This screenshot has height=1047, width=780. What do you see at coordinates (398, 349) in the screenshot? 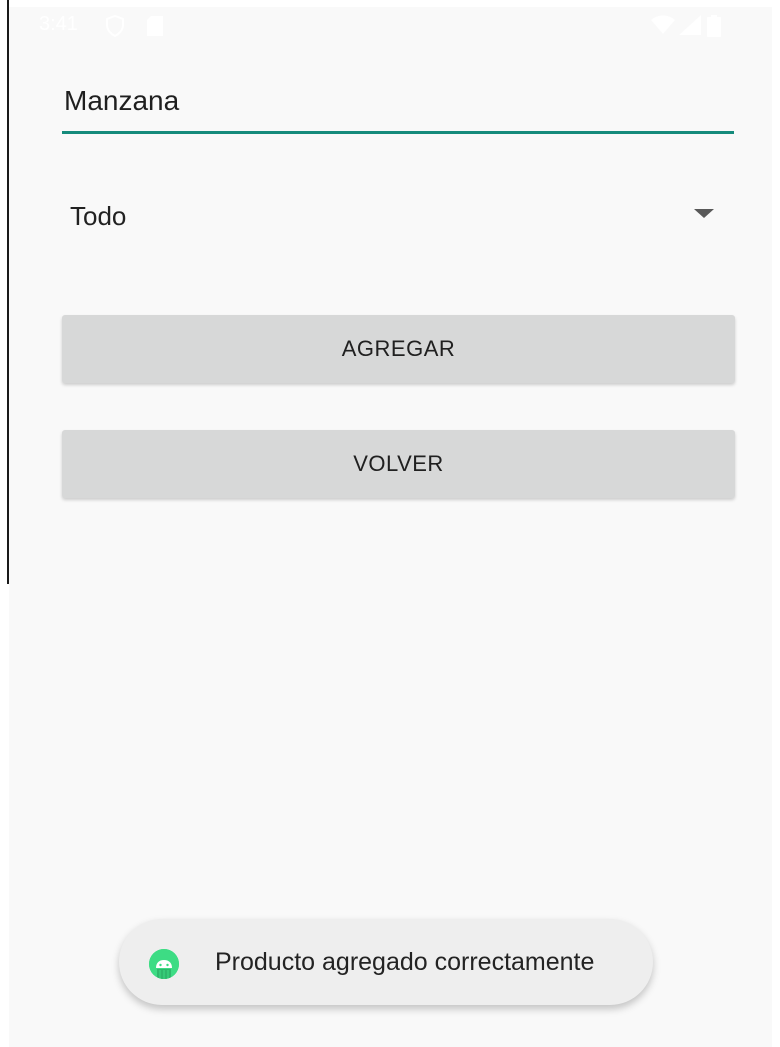
I see `add-button: AGREGAR` at bounding box center [398, 349].